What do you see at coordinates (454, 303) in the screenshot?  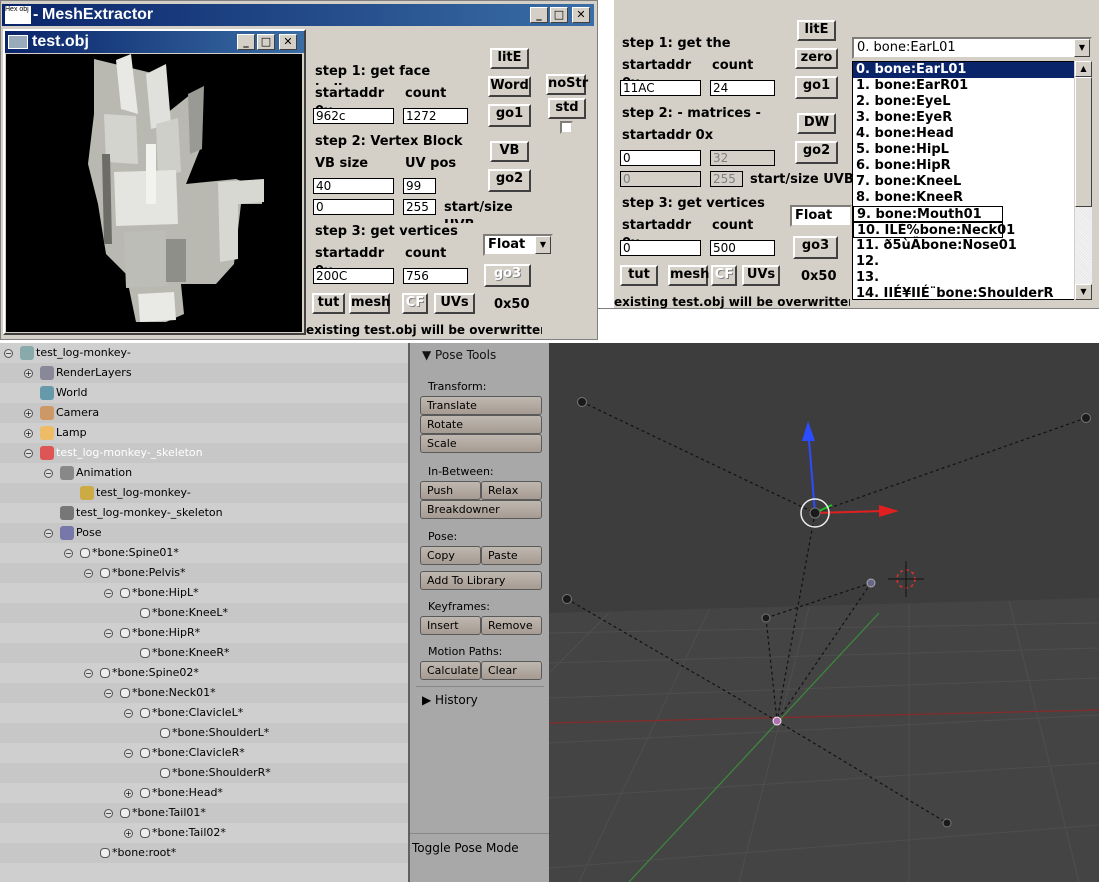 I see `uvs-button: UVs` at bounding box center [454, 303].